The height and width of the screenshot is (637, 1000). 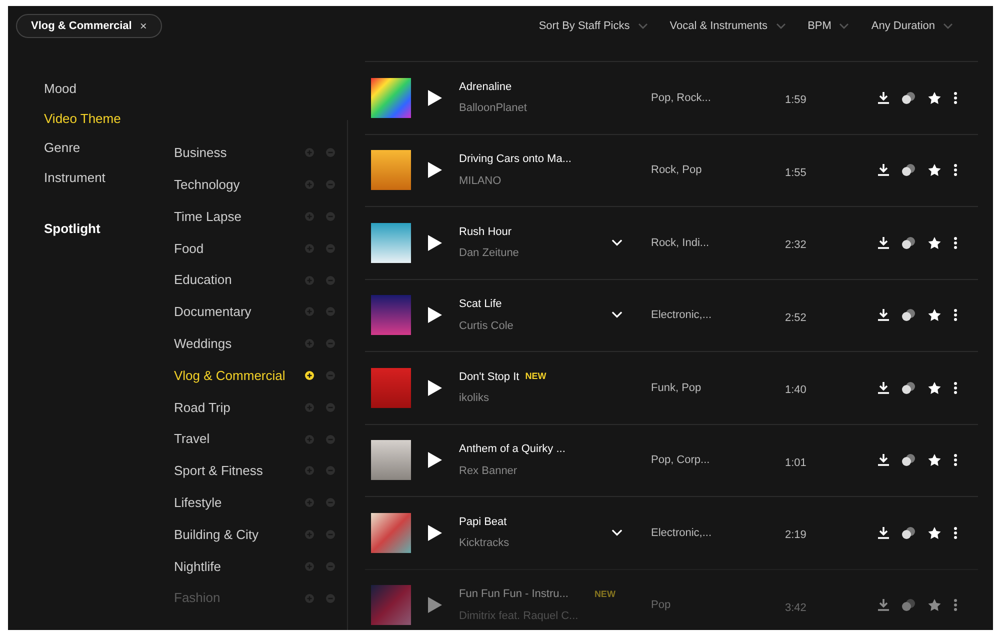 I want to click on nav-item: Spotlight, so click(x=72, y=228).